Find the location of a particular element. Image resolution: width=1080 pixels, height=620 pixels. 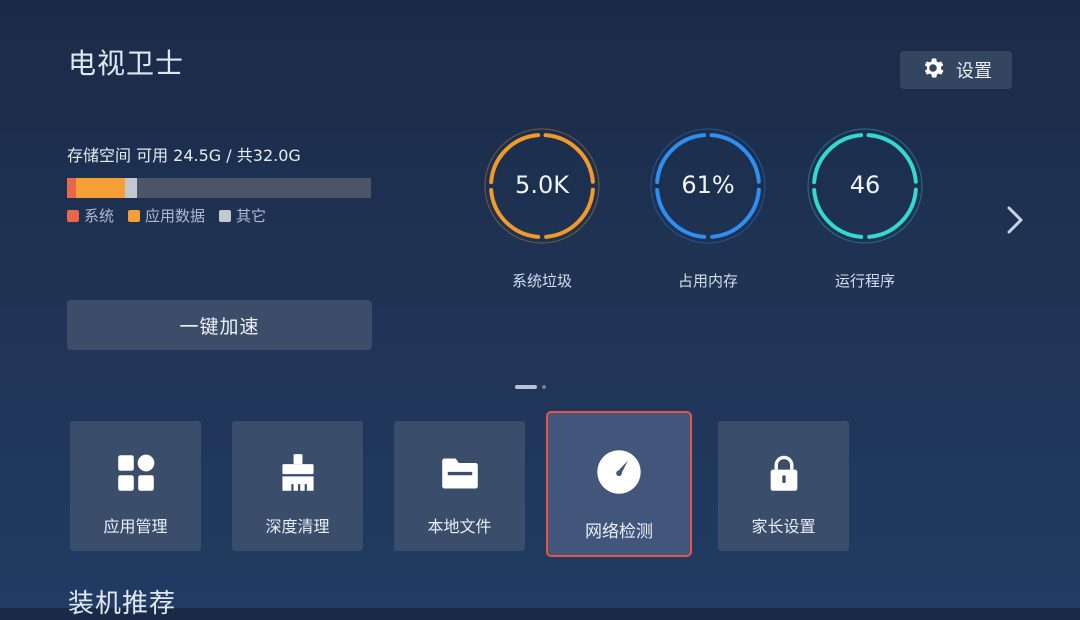

tool-label: 本地文件 is located at coordinates (459, 526).